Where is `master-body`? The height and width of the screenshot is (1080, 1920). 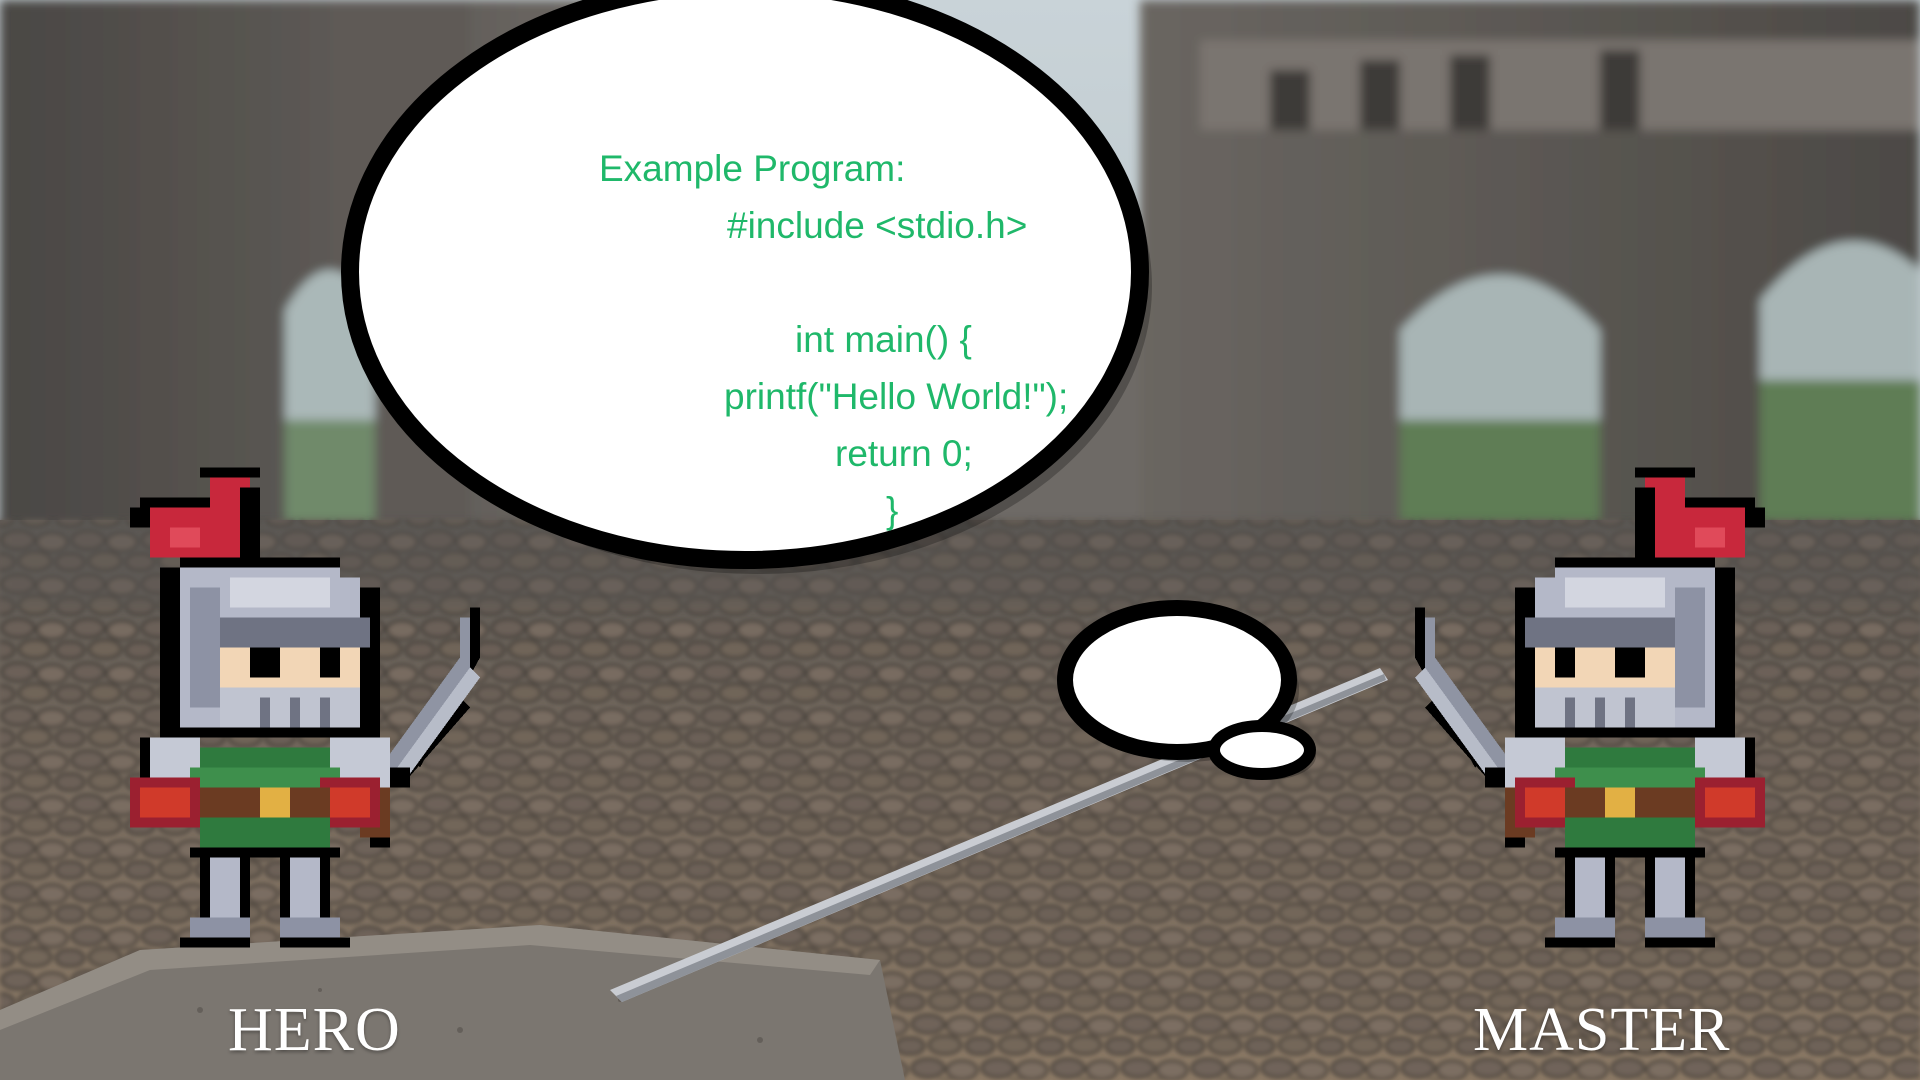 master-body is located at coordinates (1635, 792).